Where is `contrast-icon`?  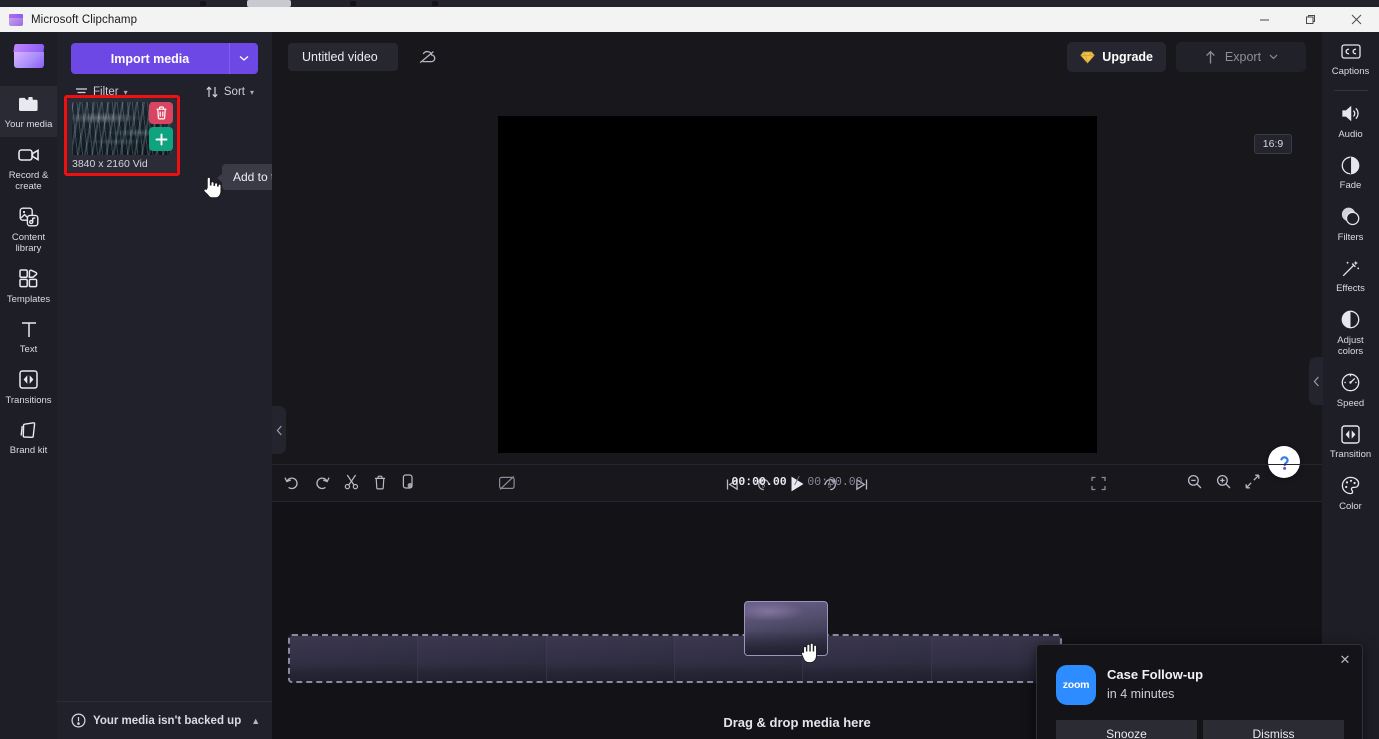
contrast-icon is located at coordinates (1351, 320).